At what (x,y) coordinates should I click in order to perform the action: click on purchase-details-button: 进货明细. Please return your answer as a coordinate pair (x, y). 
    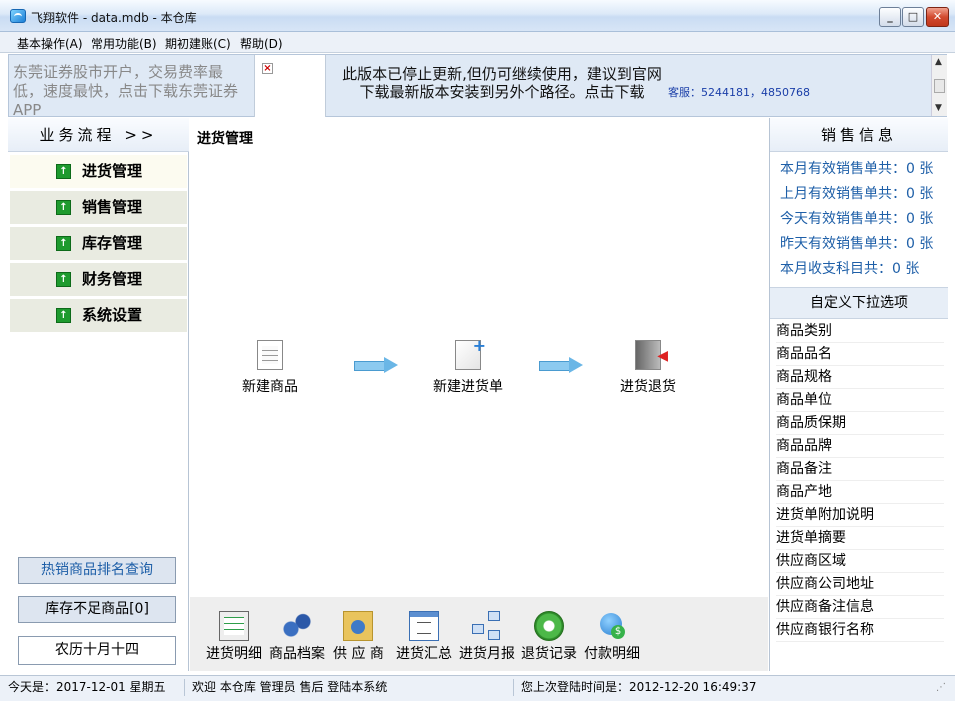
    Looking at the image, I should click on (234, 637).